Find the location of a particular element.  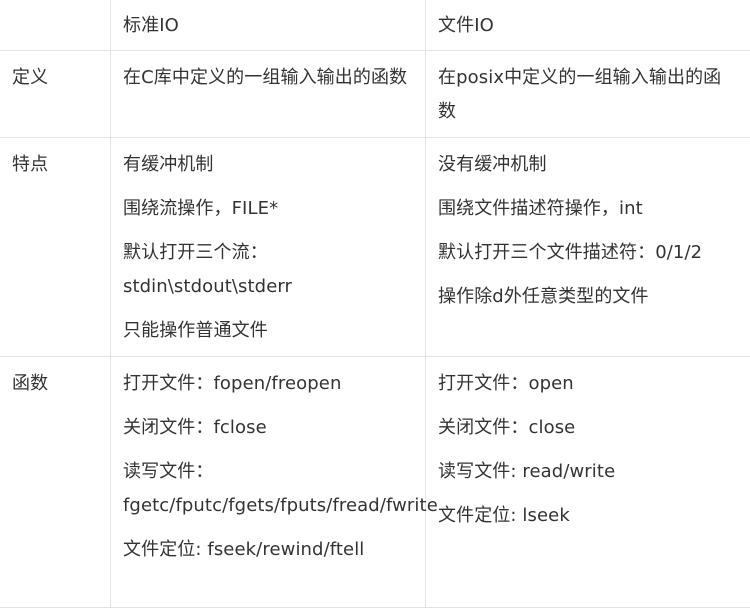

row-label-functions: 函数 is located at coordinates (55, 482).